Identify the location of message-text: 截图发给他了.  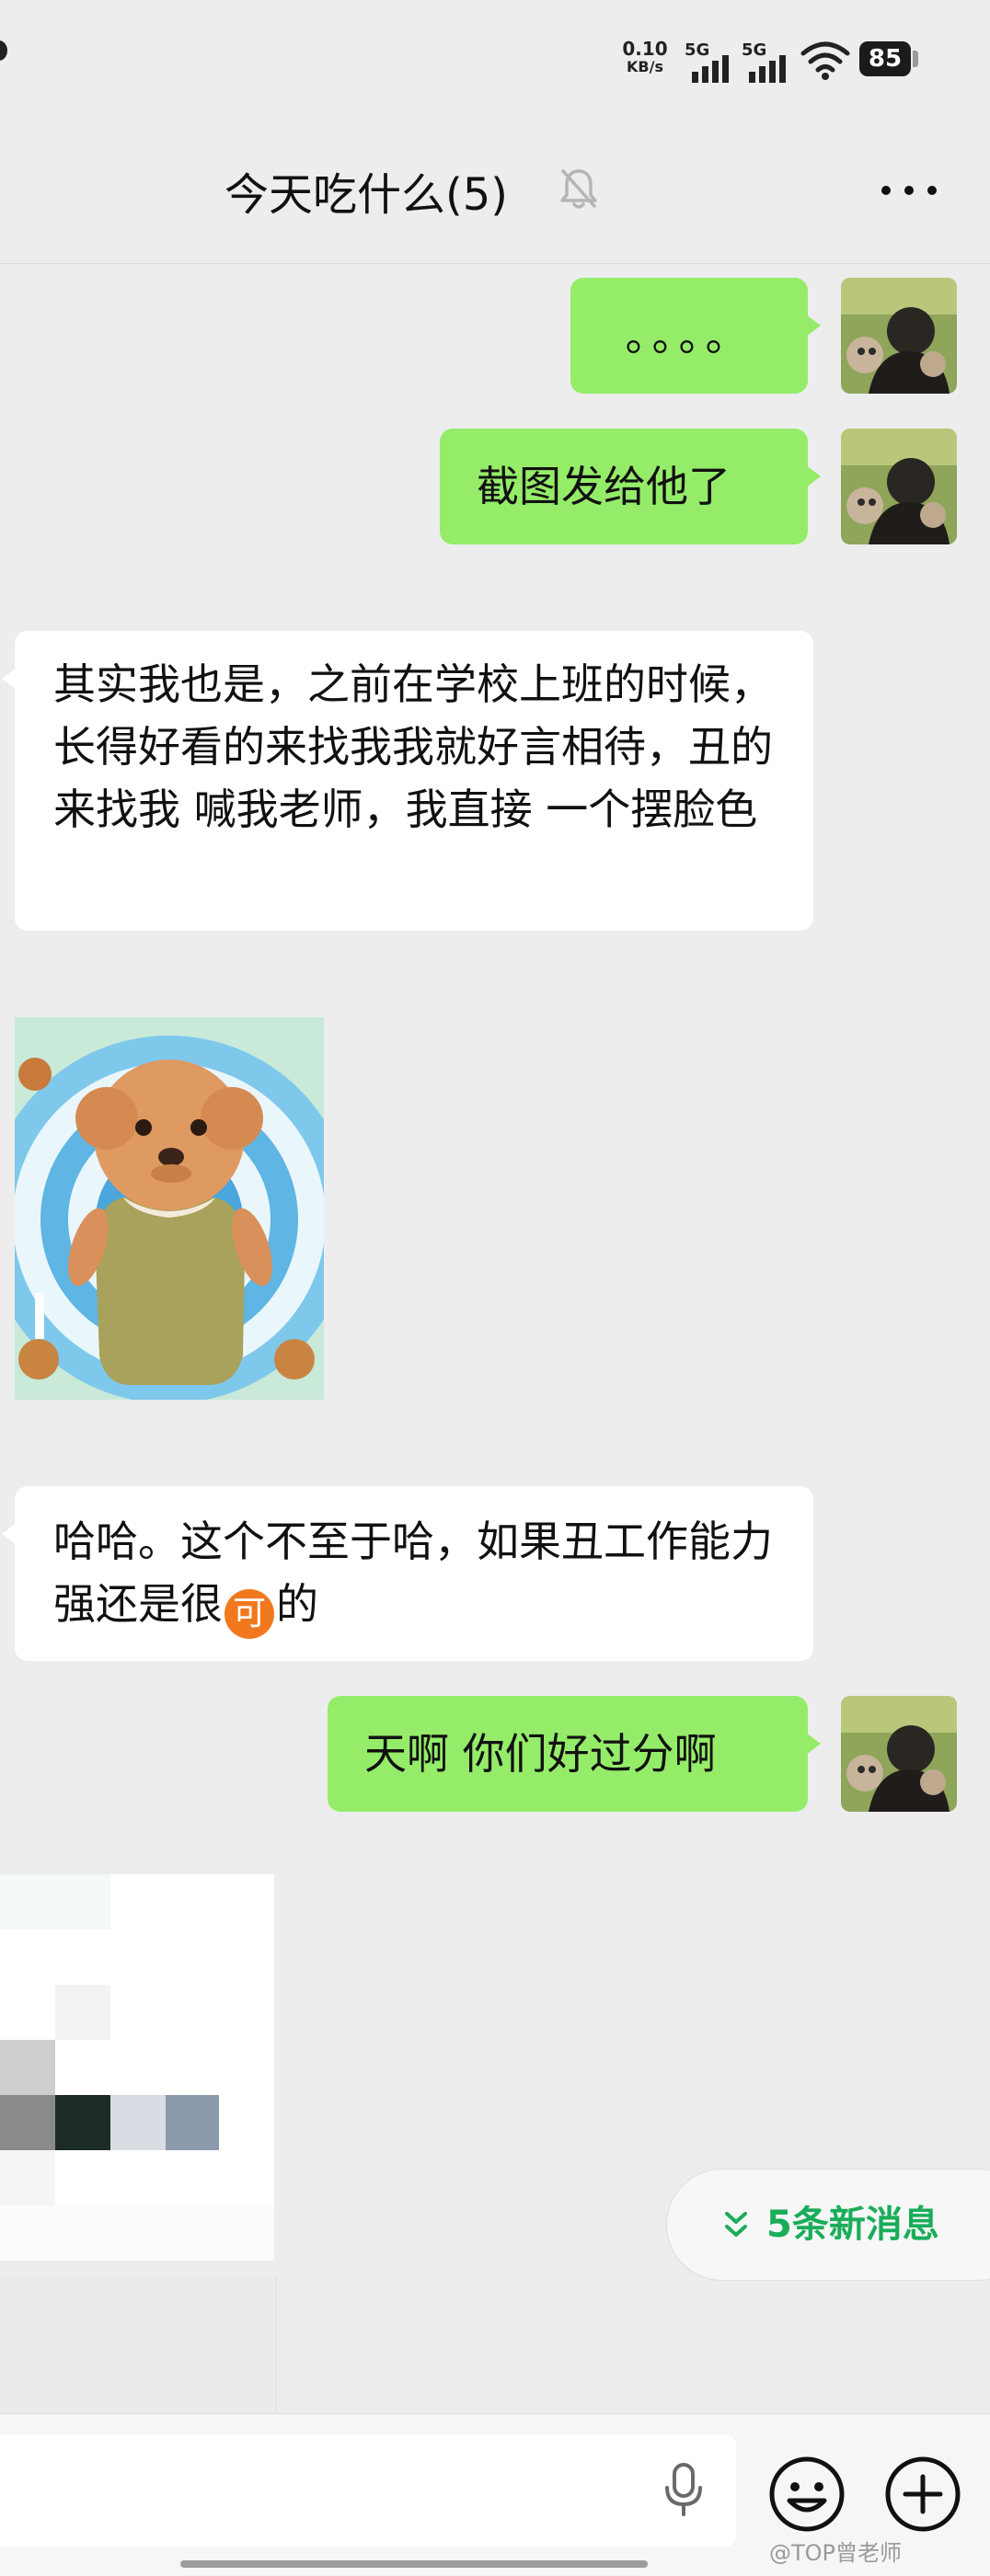
(604, 486).